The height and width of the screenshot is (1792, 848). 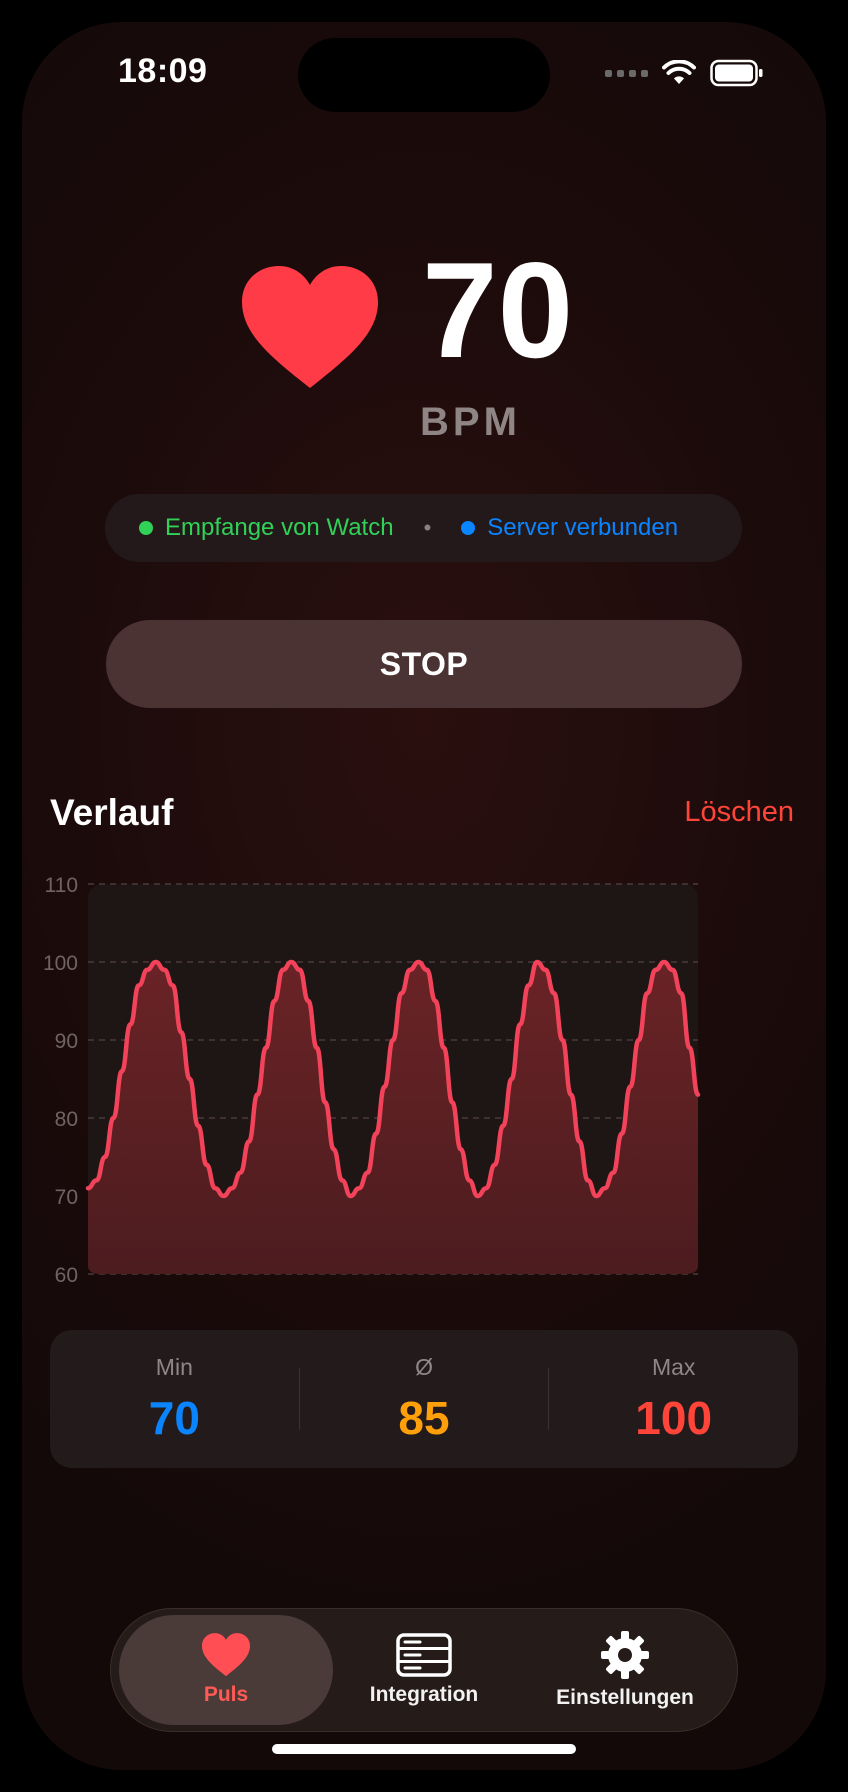 I want to click on gear-icon, so click(x=625, y=1655).